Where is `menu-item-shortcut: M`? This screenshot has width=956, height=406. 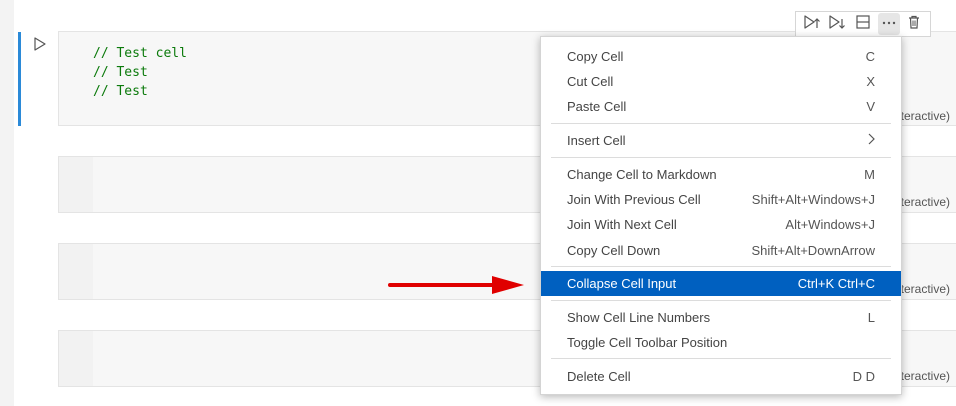
menu-item-shortcut: M is located at coordinates (869, 174).